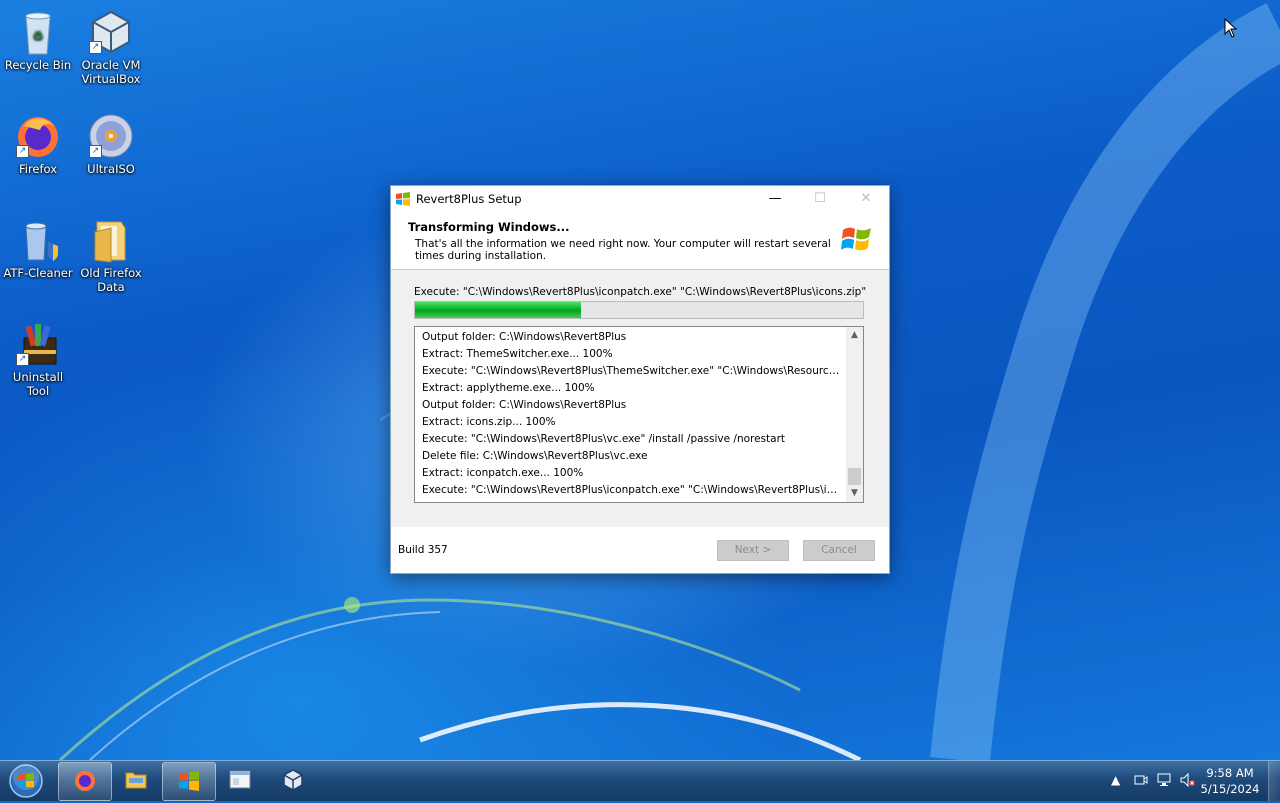 The width and height of the screenshot is (1280, 803). Describe the element at coordinates (27, 781) in the screenshot. I see `start-button` at that location.